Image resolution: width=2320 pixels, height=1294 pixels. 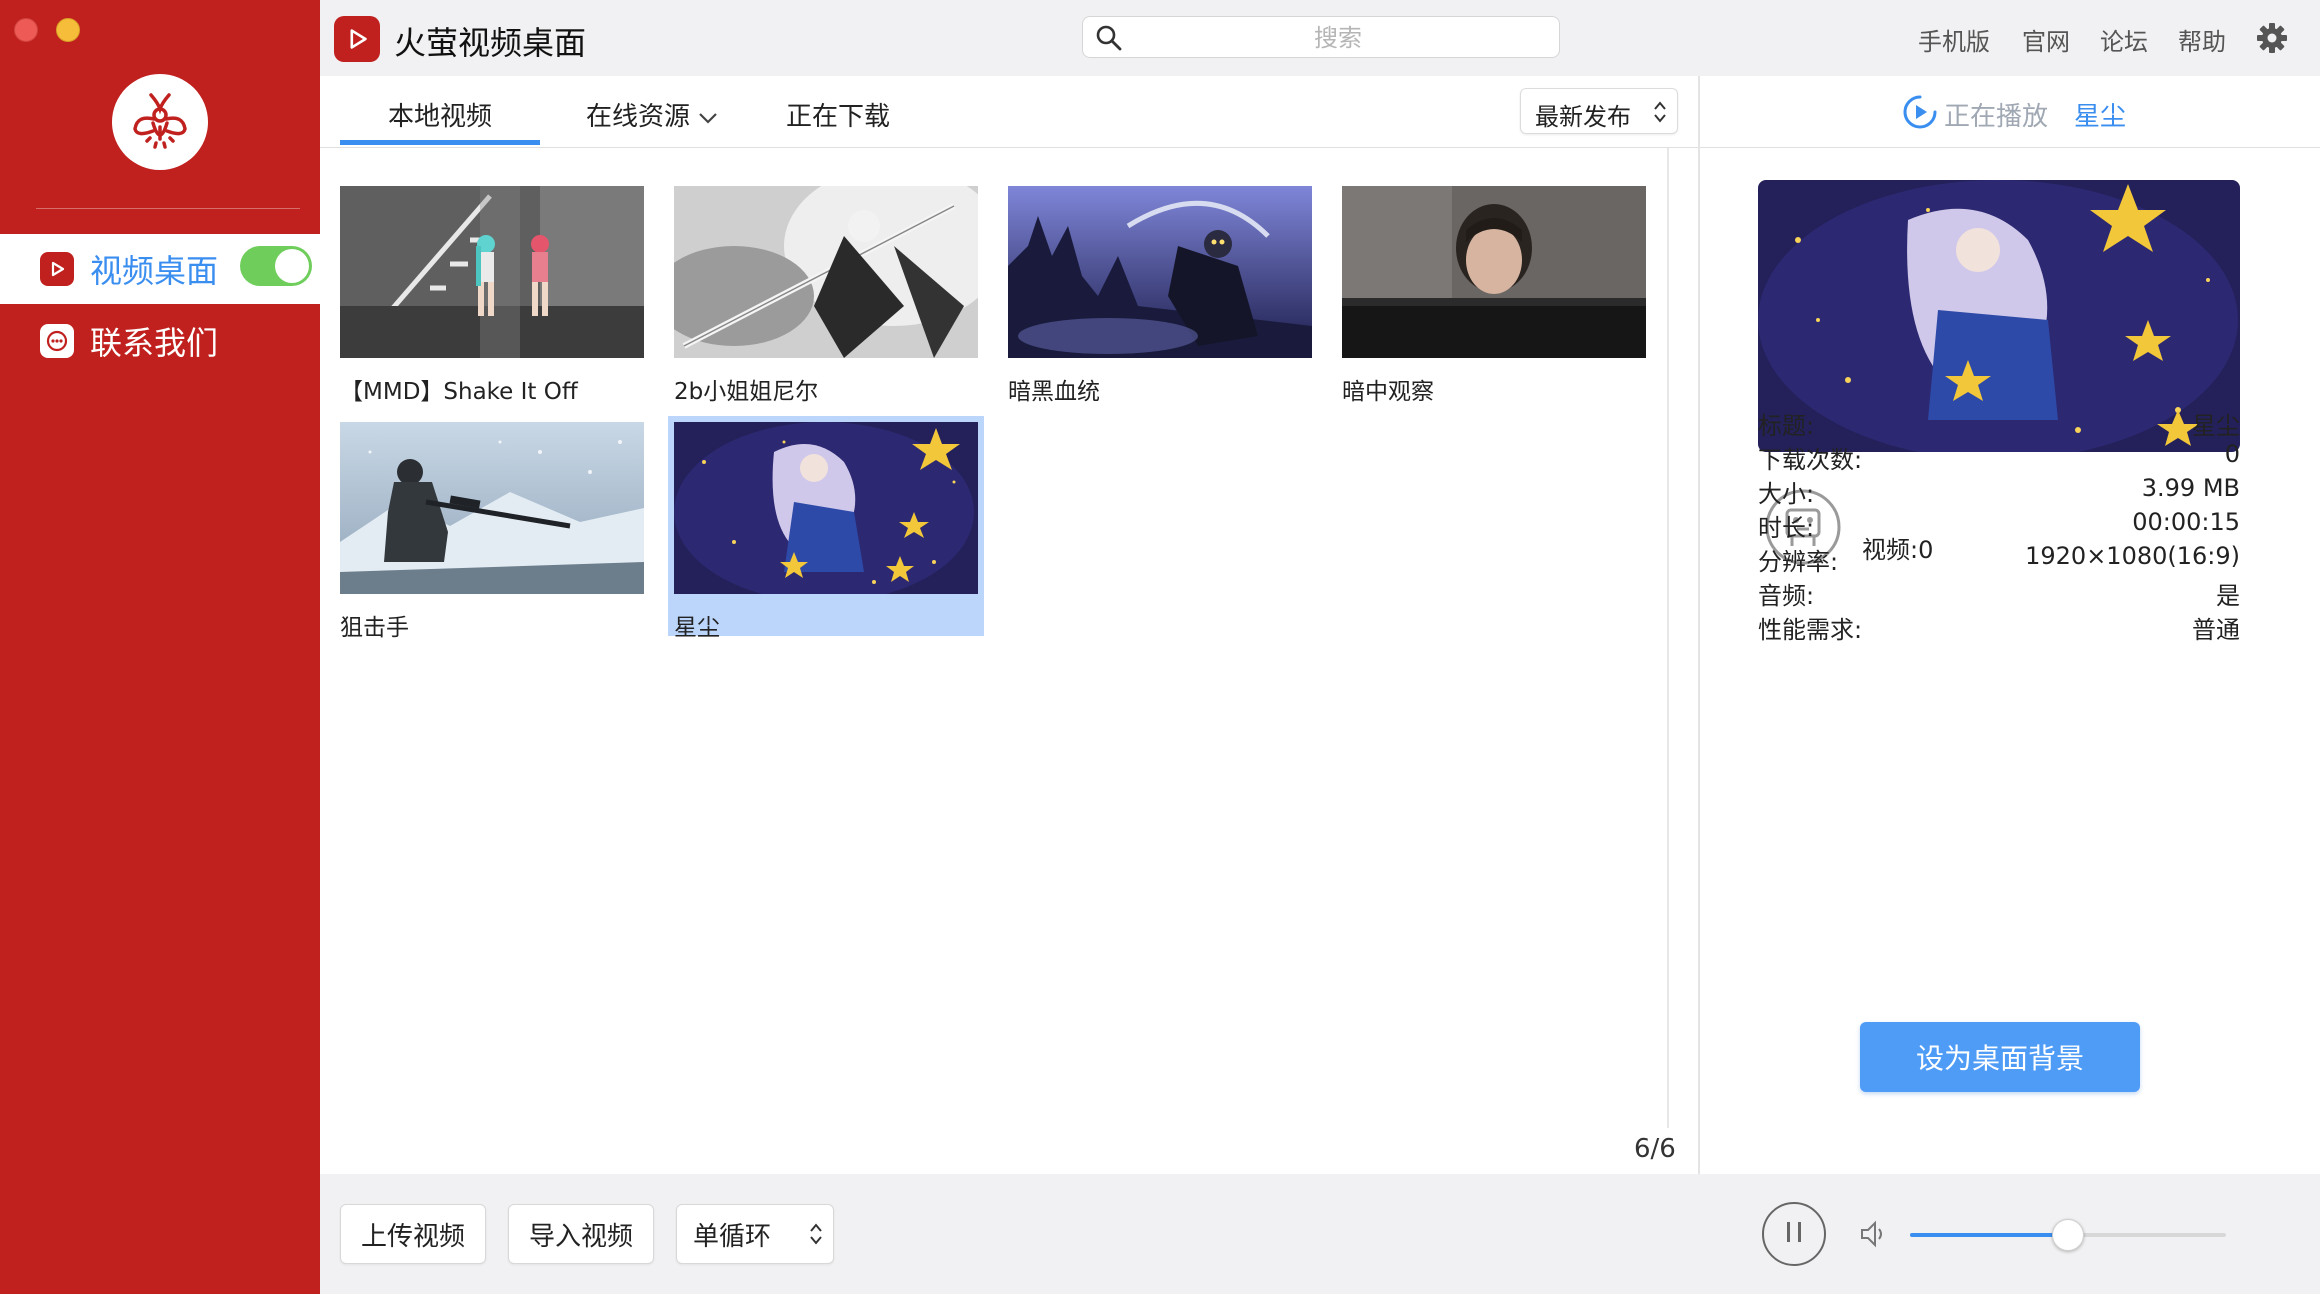 I want to click on video-title: 星尘, so click(x=697, y=628).